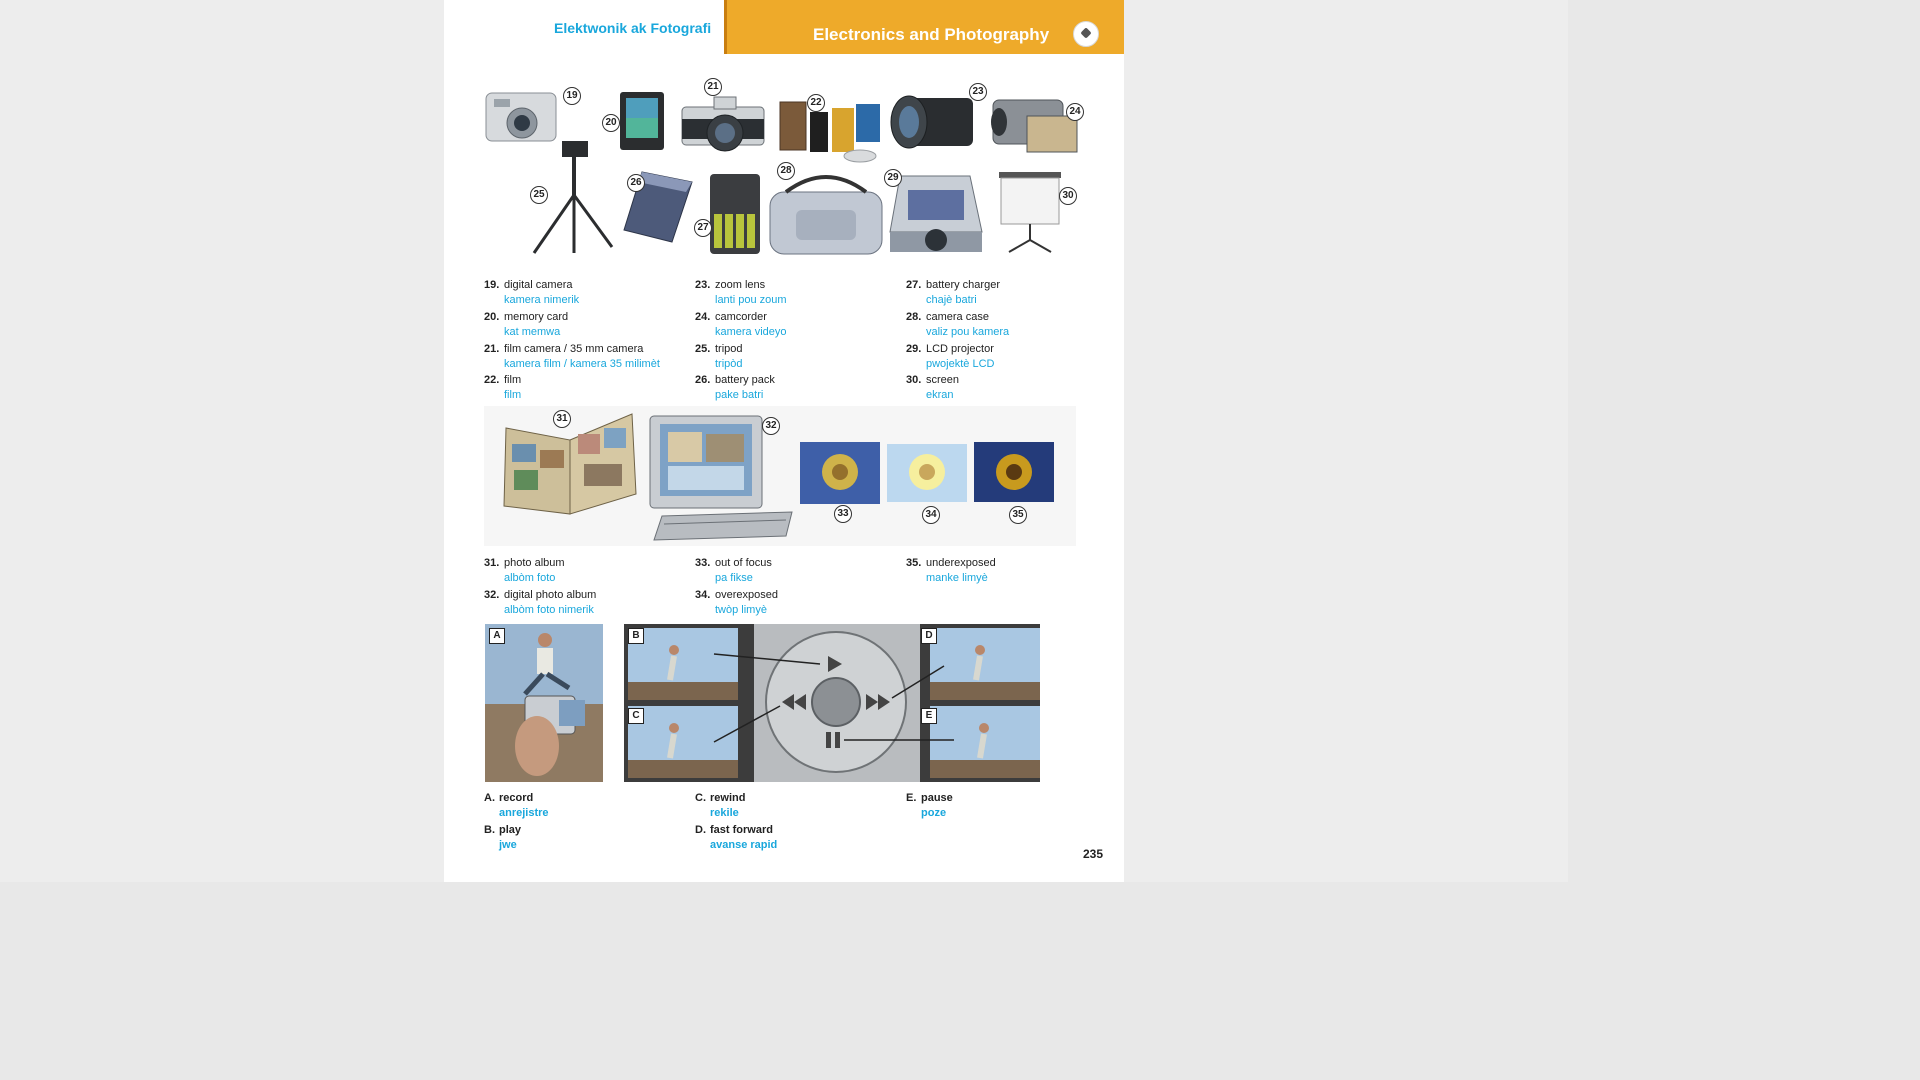  I want to click on header-english-title: Electronics and Photography, so click(931, 34).